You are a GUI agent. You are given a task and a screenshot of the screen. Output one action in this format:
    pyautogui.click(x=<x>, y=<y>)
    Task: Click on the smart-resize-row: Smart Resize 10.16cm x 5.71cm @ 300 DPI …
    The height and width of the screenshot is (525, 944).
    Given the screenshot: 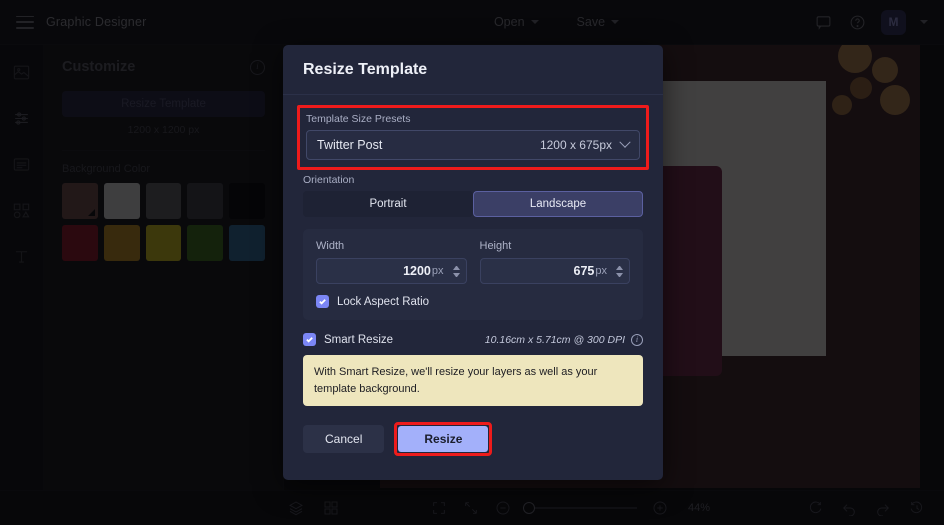 What is the action you would take?
    pyautogui.click(x=473, y=339)
    